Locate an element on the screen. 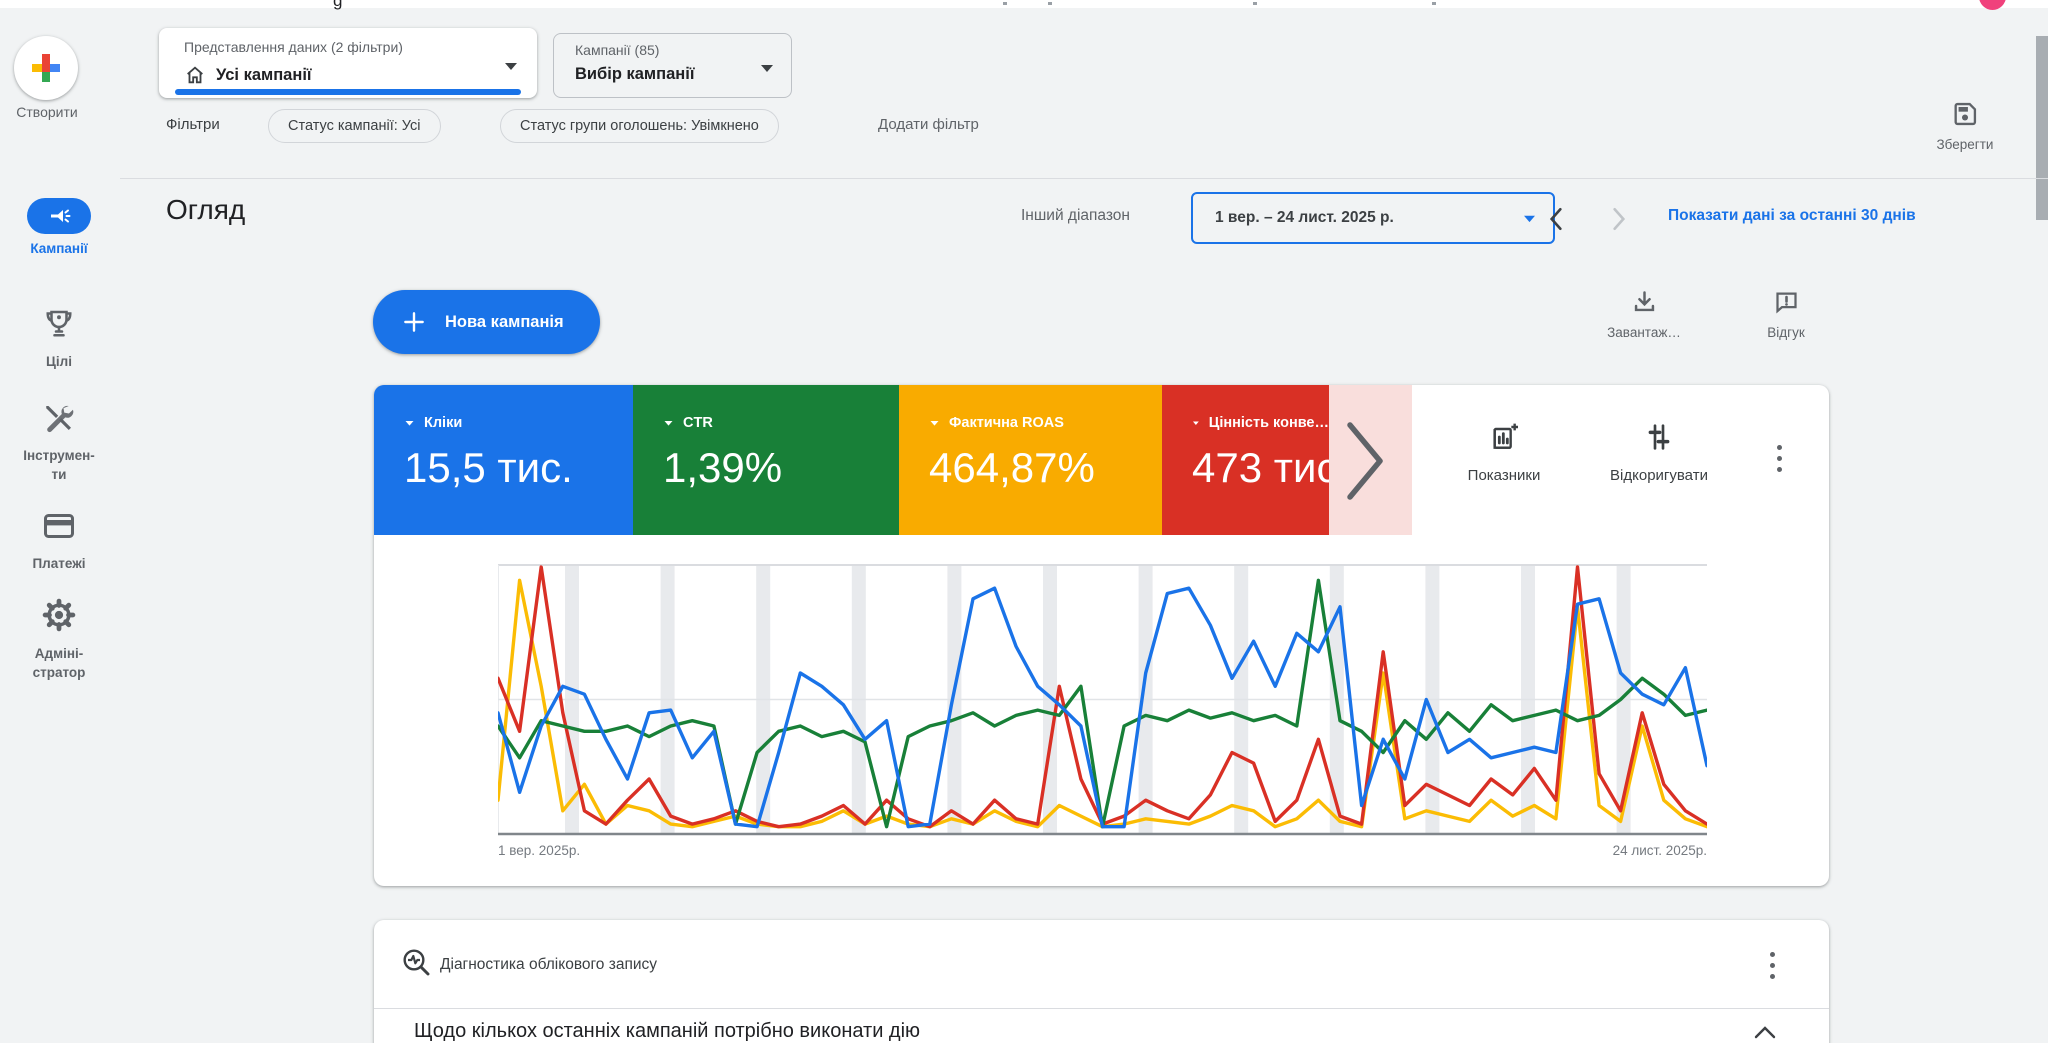  filter-chip-campaign-status: Статус кампанії: Усі is located at coordinates (354, 126).